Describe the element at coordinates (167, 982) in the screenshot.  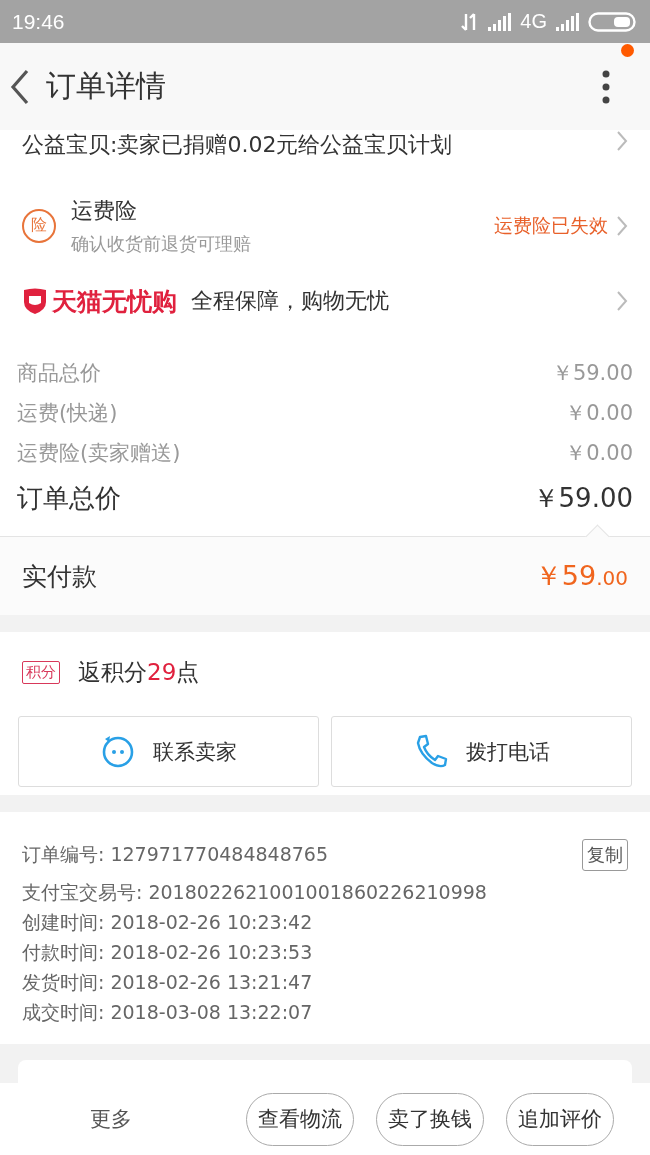
I see `order-info-text: 发货时间: 2018-02-26 13:21:47` at that location.